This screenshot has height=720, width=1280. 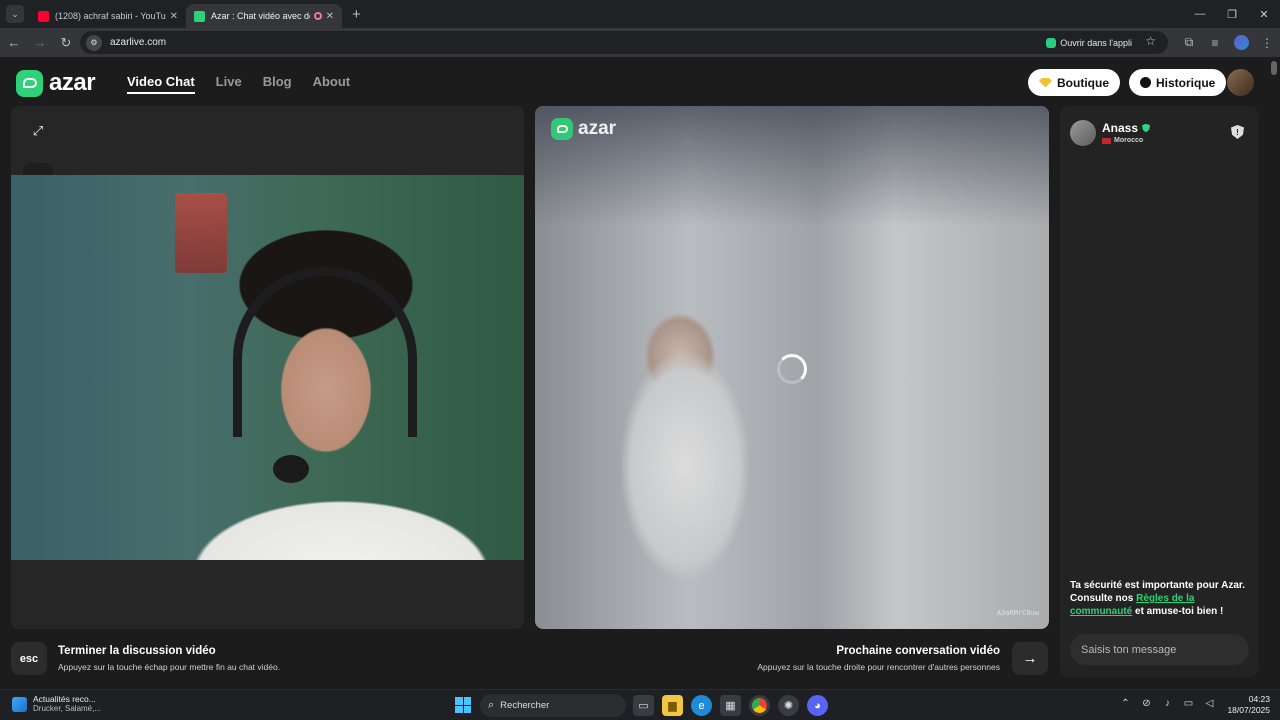 What do you see at coordinates (229, 84) in the screenshot?
I see `nav-live: Live` at bounding box center [229, 84].